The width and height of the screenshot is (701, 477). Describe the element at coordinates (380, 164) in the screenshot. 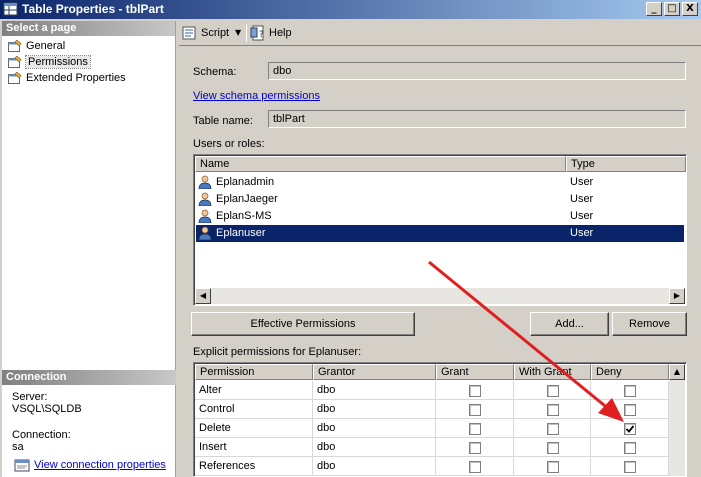

I see `column-header-name: Name` at that location.